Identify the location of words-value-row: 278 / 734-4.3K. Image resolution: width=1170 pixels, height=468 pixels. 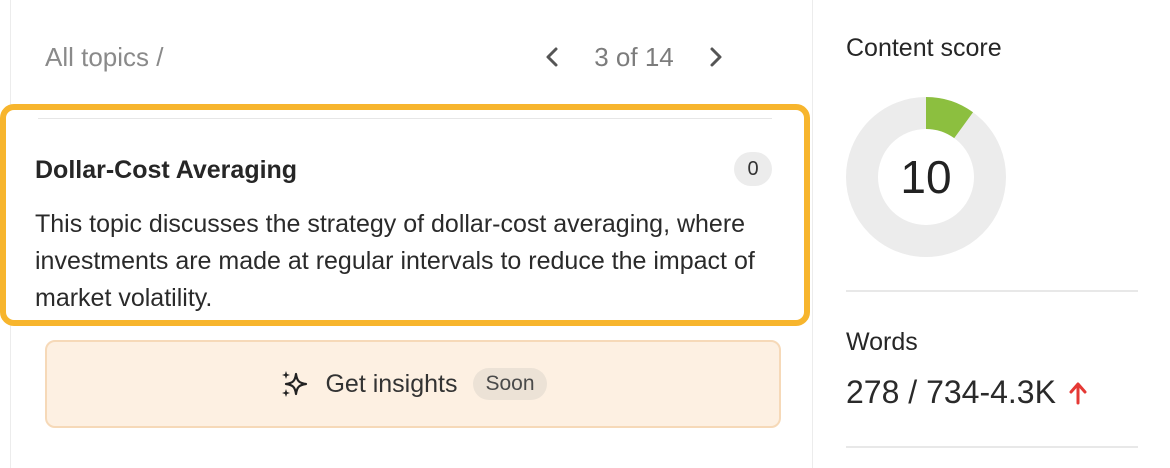
(967, 392).